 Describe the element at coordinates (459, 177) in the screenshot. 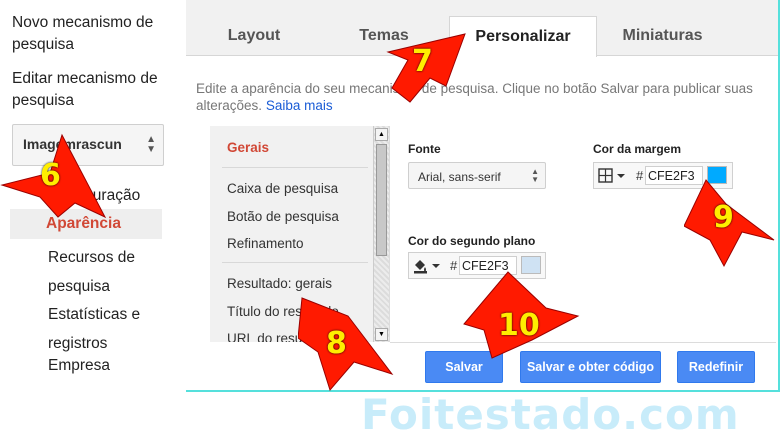

I see `font-select-value: Arial, sans-serif` at that location.